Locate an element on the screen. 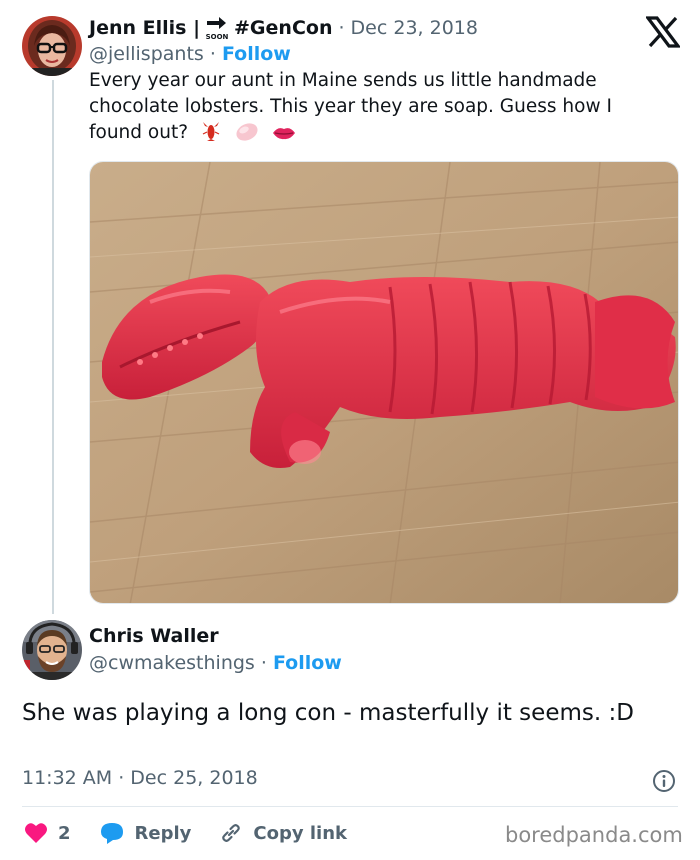  tweet1-handle-row: @jellispants · Follow is located at coordinates (190, 54).